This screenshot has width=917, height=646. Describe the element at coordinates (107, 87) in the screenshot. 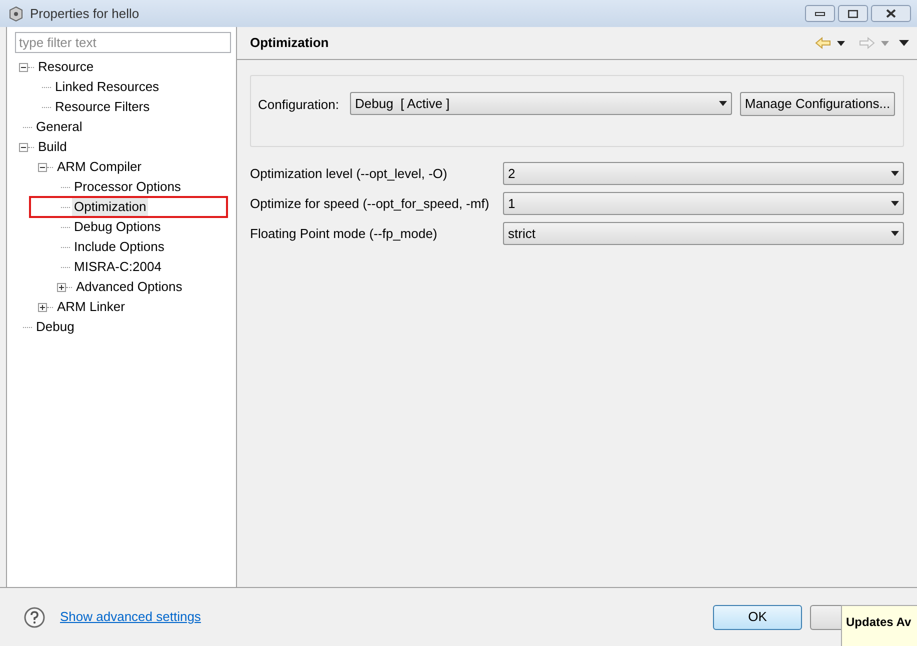

I see `tree-item: Linked Resources` at that location.